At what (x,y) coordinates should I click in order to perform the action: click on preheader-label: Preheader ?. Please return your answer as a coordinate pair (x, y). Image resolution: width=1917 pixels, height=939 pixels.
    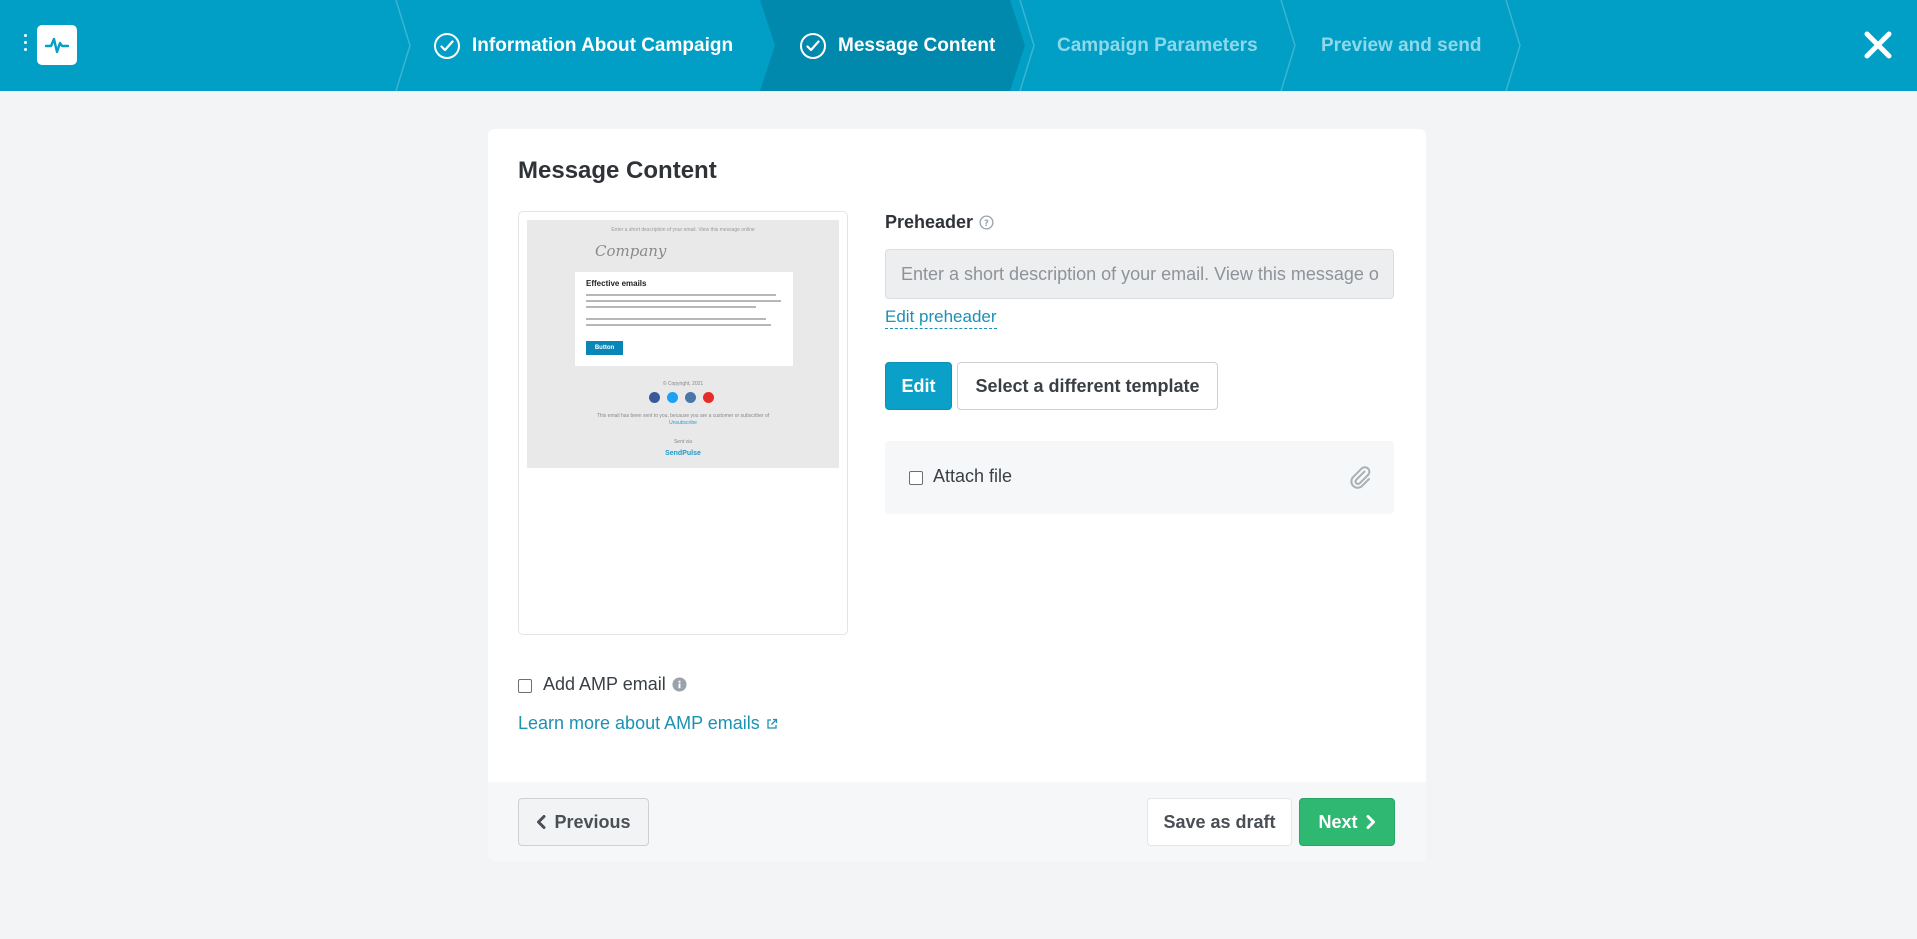
    Looking at the image, I should click on (939, 222).